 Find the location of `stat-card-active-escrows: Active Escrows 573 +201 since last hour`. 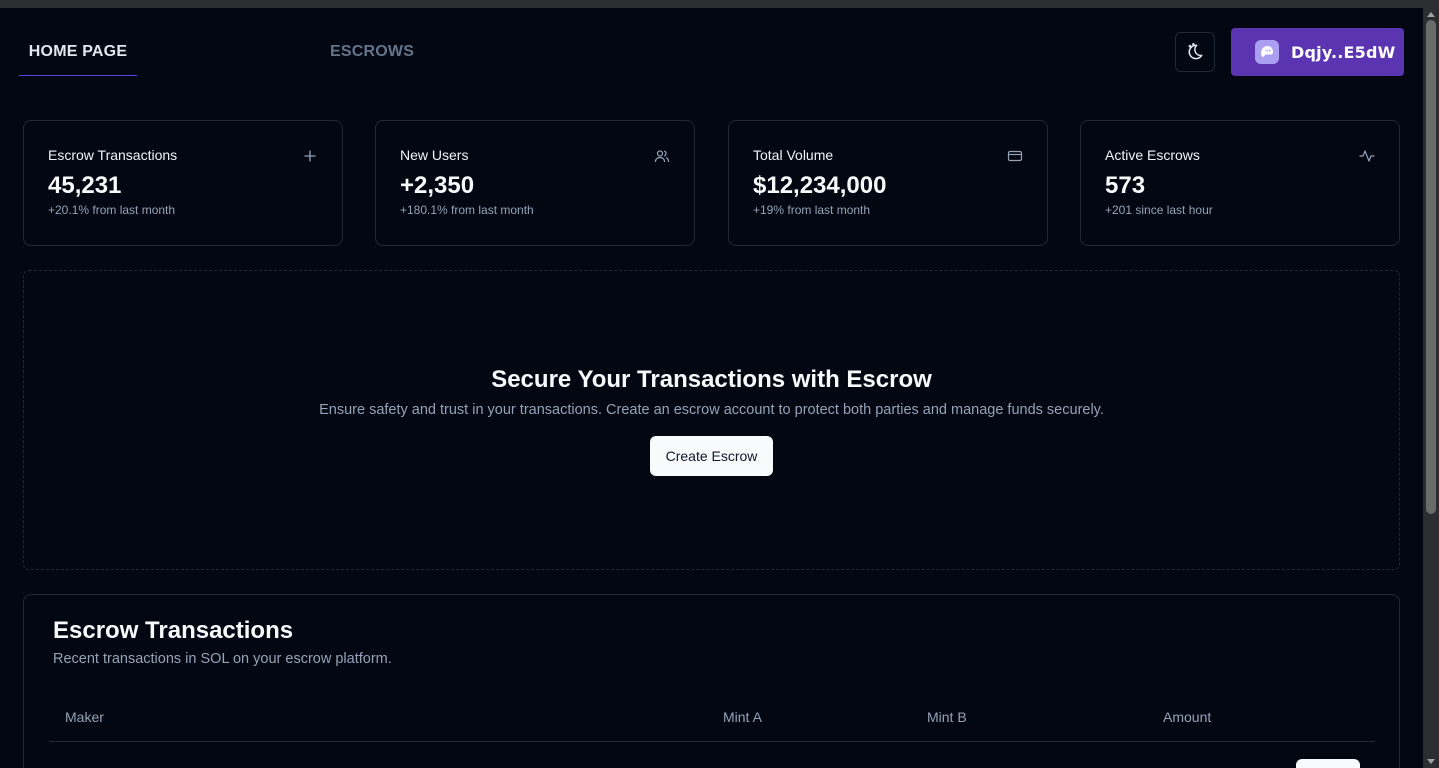

stat-card-active-escrows: Active Escrows 573 +201 since last hour is located at coordinates (1240, 183).